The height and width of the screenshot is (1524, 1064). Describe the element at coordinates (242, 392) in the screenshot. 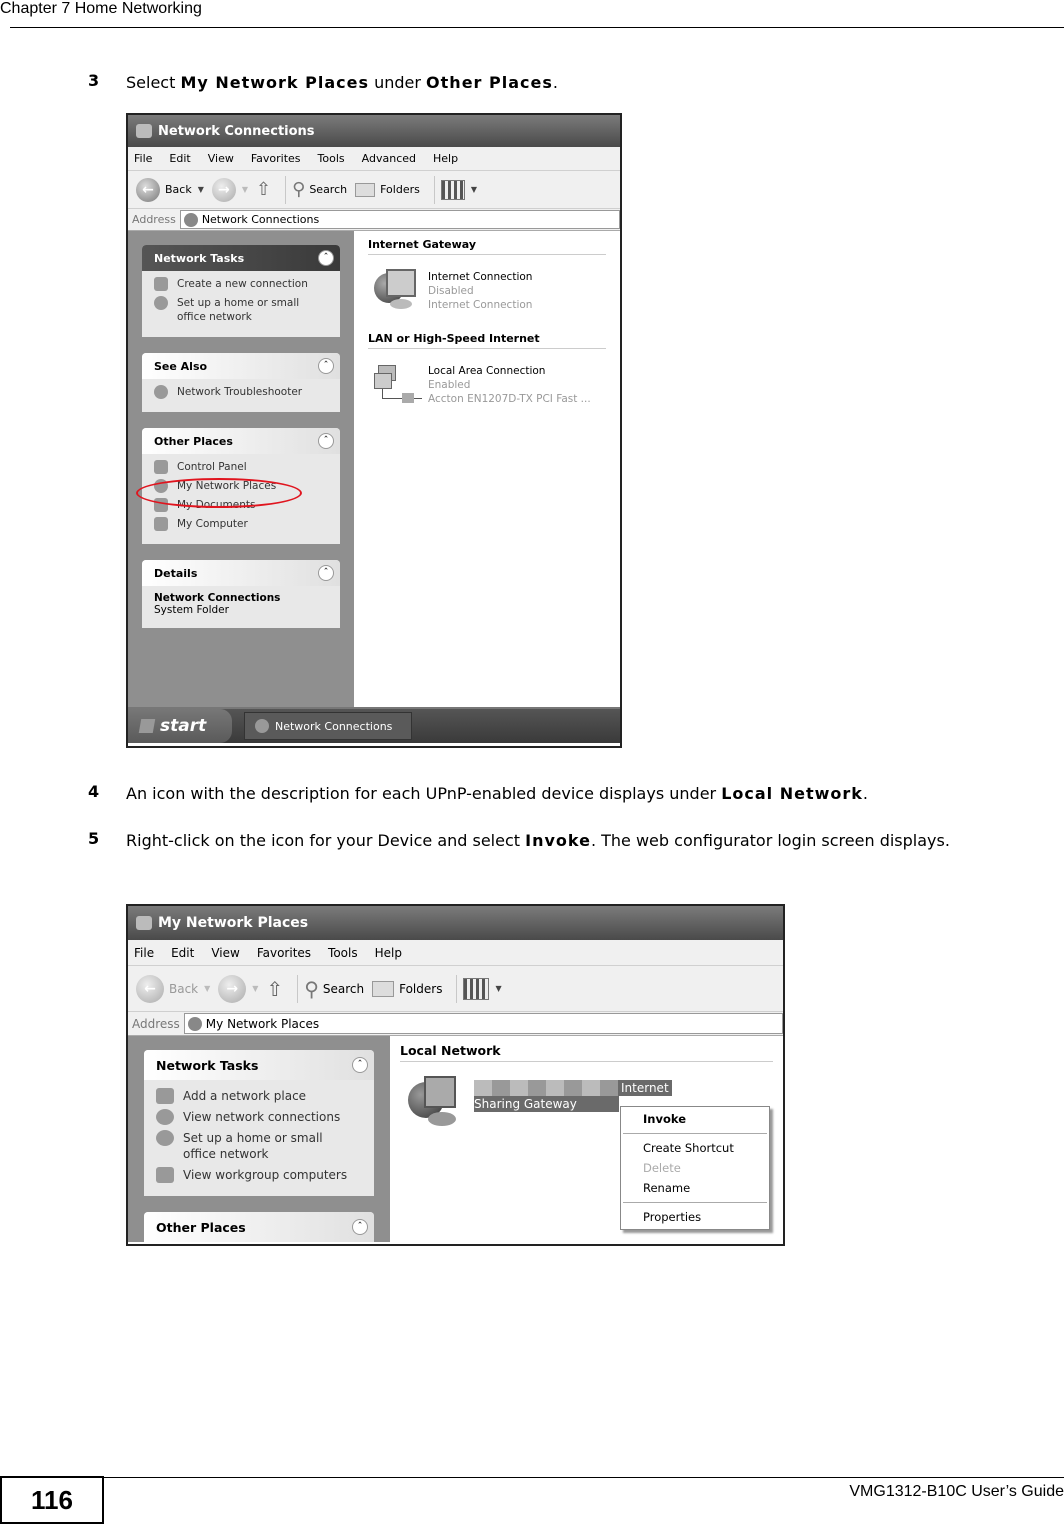

I see `link-network-troubleshooter: Network Troubleshooter` at that location.